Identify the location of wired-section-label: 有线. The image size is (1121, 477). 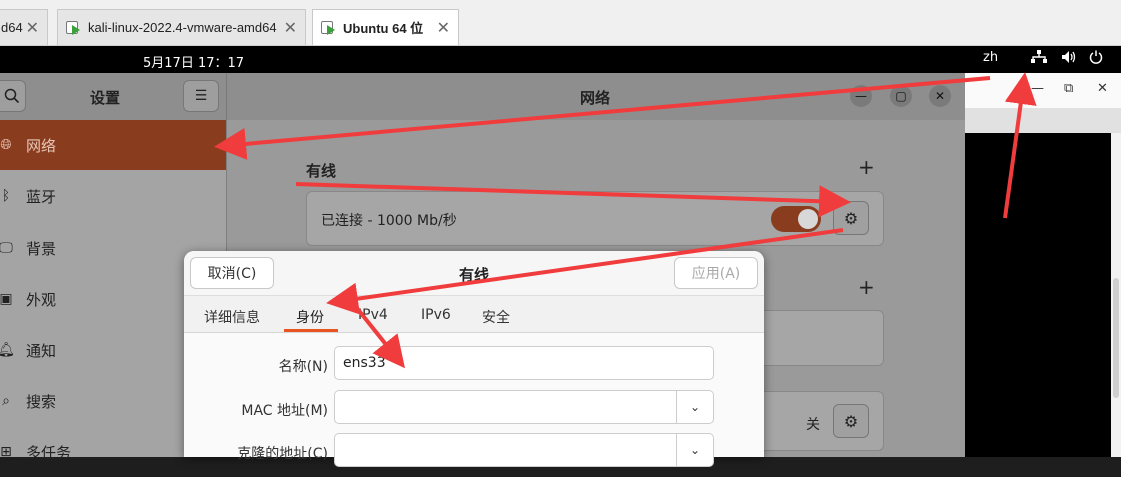
(321, 171).